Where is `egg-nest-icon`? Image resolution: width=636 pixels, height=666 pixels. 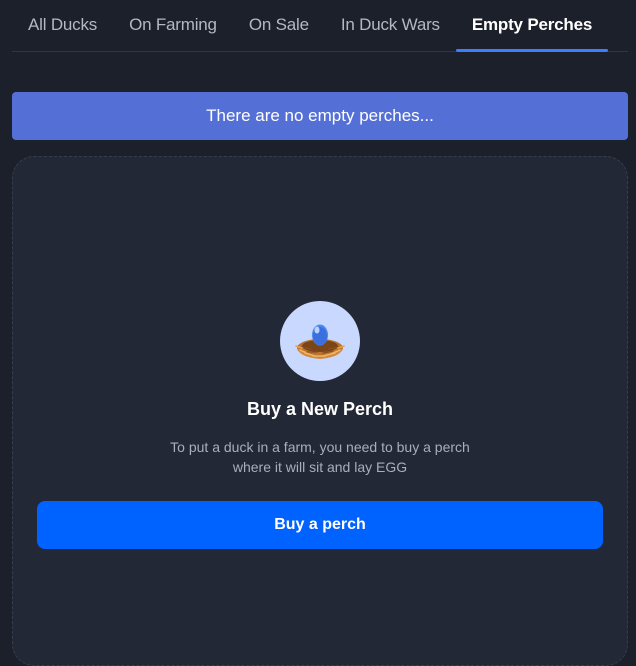
egg-nest-icon is located at coordinates (320, 341).